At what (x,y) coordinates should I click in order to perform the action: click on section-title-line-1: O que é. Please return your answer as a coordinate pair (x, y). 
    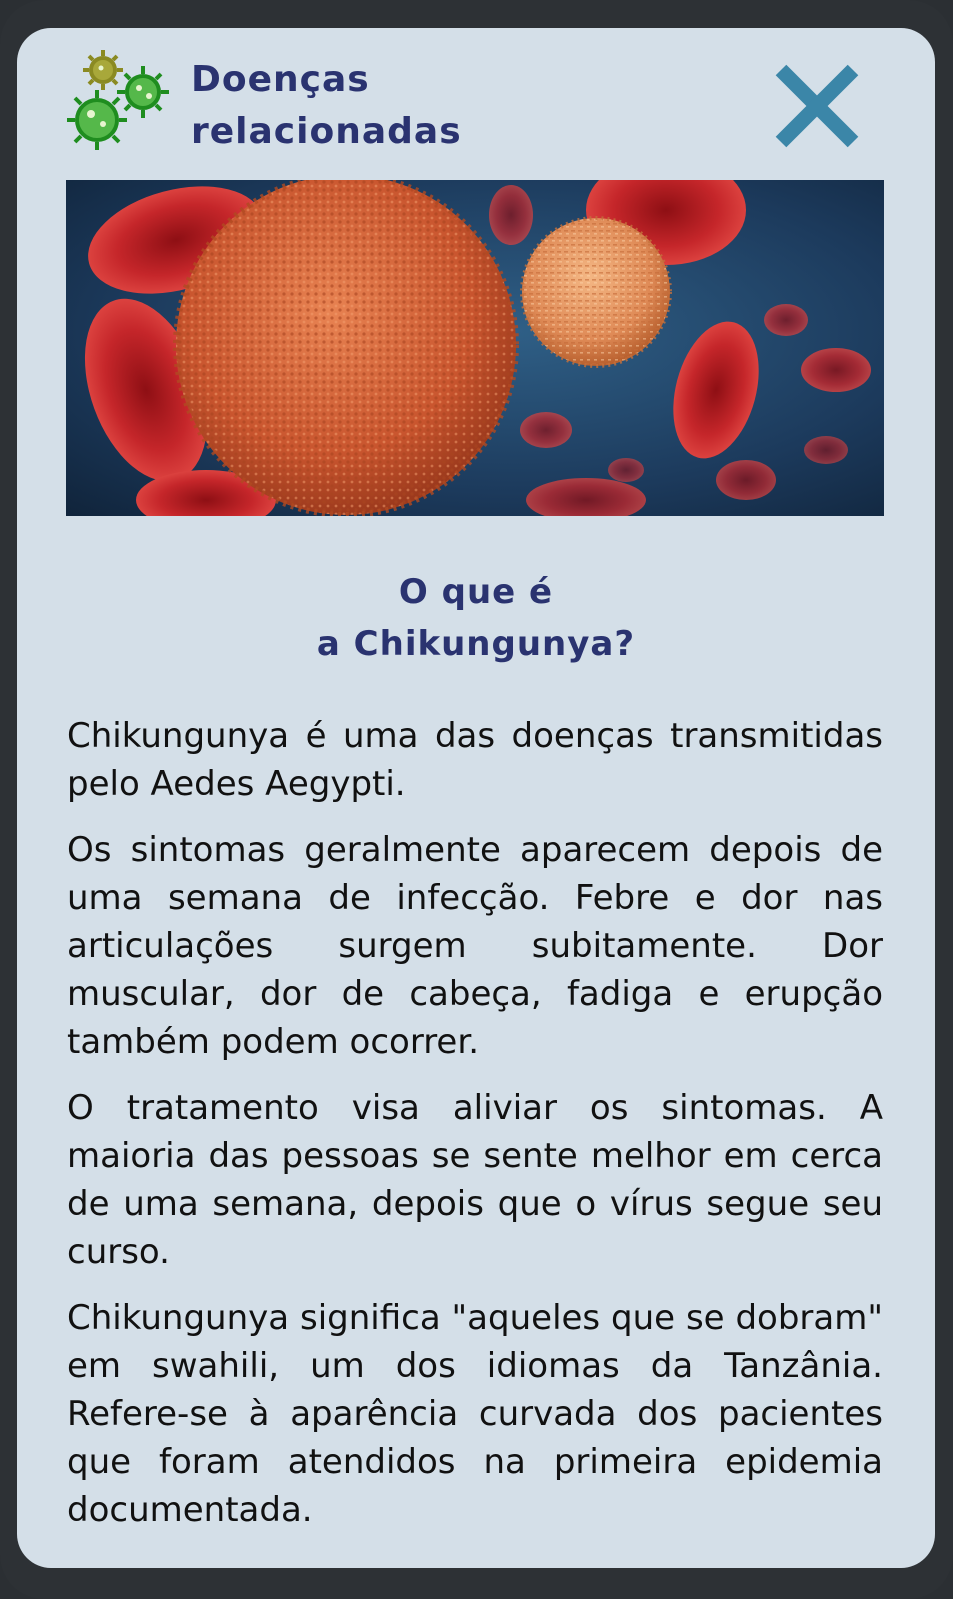
    Looking at the image, I should click on (476, 592).